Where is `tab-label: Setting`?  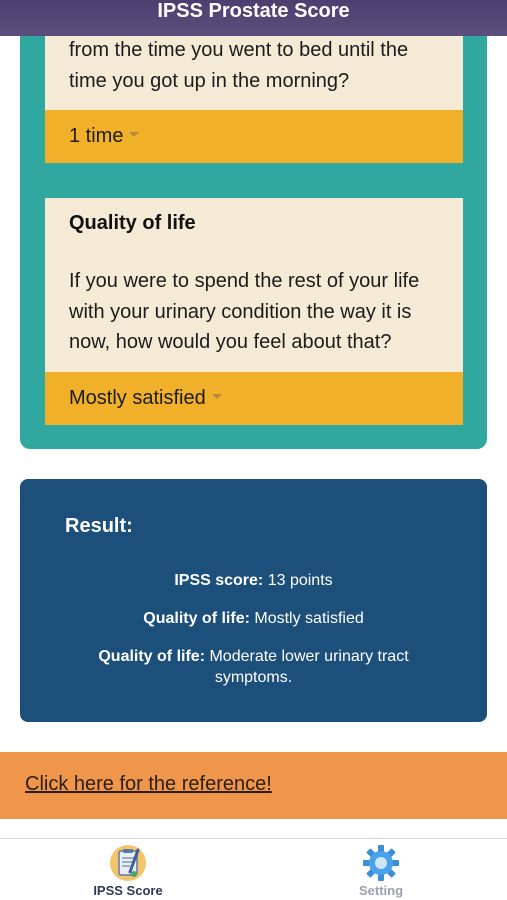 tab-label: Setting is located at coordinates (381, 890).